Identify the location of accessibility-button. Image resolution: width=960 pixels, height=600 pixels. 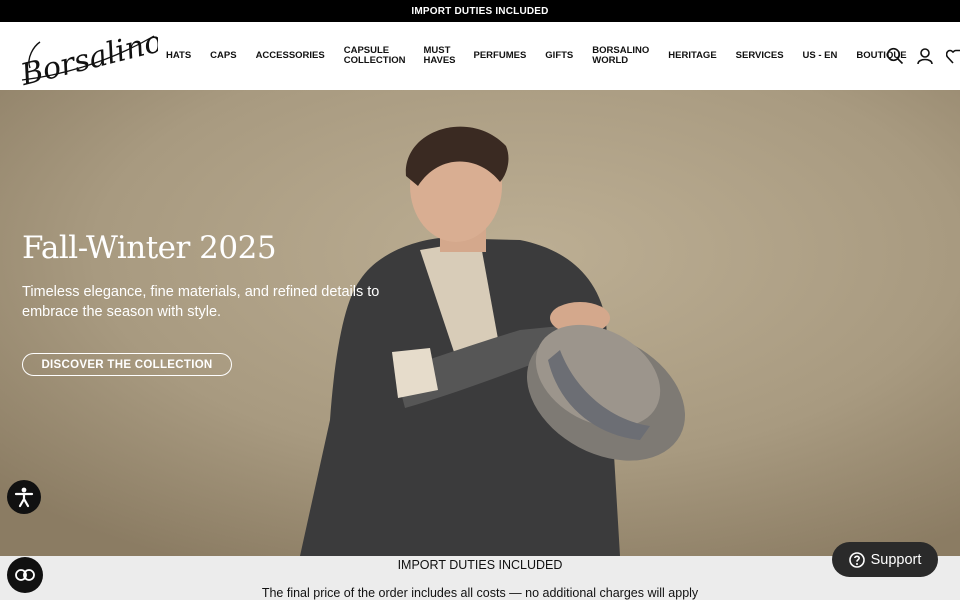
(24, 497).